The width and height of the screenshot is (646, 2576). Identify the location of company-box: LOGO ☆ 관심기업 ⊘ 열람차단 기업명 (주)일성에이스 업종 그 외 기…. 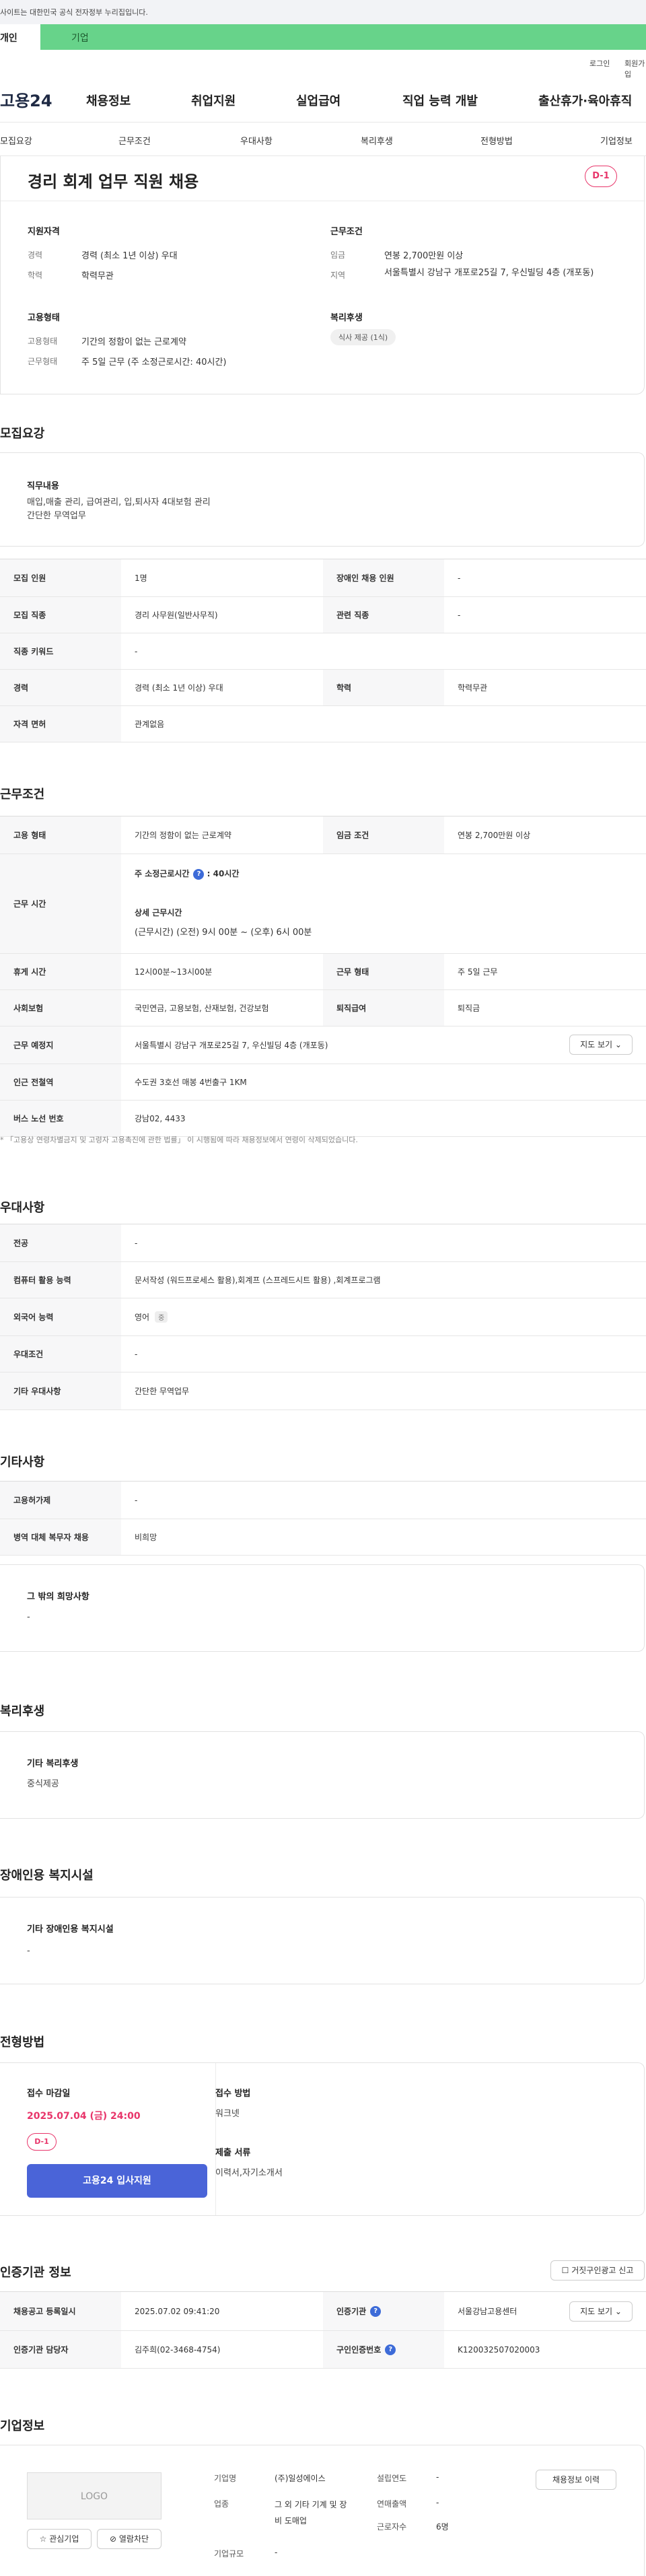
(323, 2510).